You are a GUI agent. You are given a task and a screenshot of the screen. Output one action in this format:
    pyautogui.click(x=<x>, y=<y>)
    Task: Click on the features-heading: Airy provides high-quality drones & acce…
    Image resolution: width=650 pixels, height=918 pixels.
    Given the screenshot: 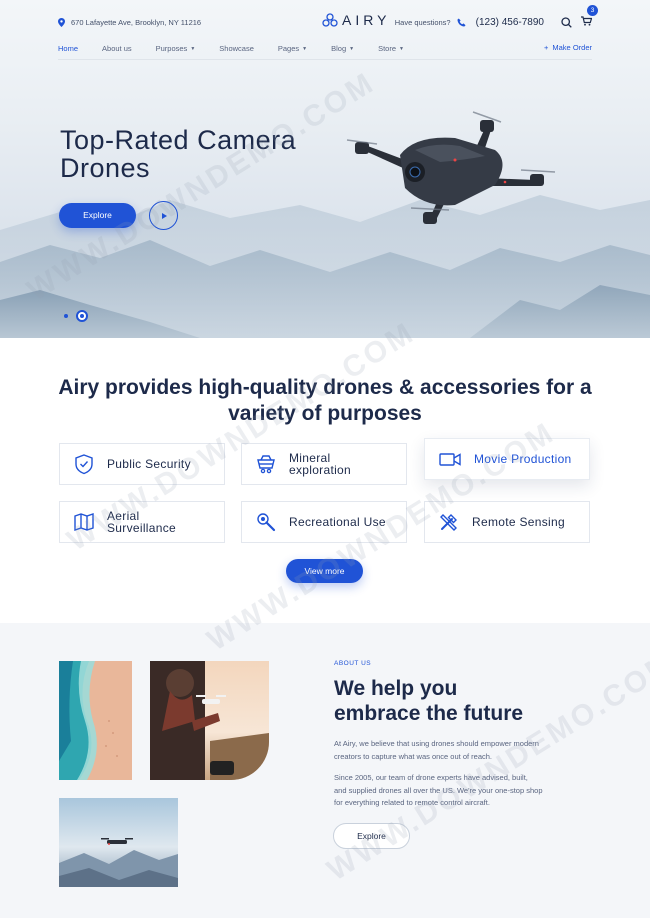 What is the action you would take?
    pyautogui.click(x=325, y=401)
    